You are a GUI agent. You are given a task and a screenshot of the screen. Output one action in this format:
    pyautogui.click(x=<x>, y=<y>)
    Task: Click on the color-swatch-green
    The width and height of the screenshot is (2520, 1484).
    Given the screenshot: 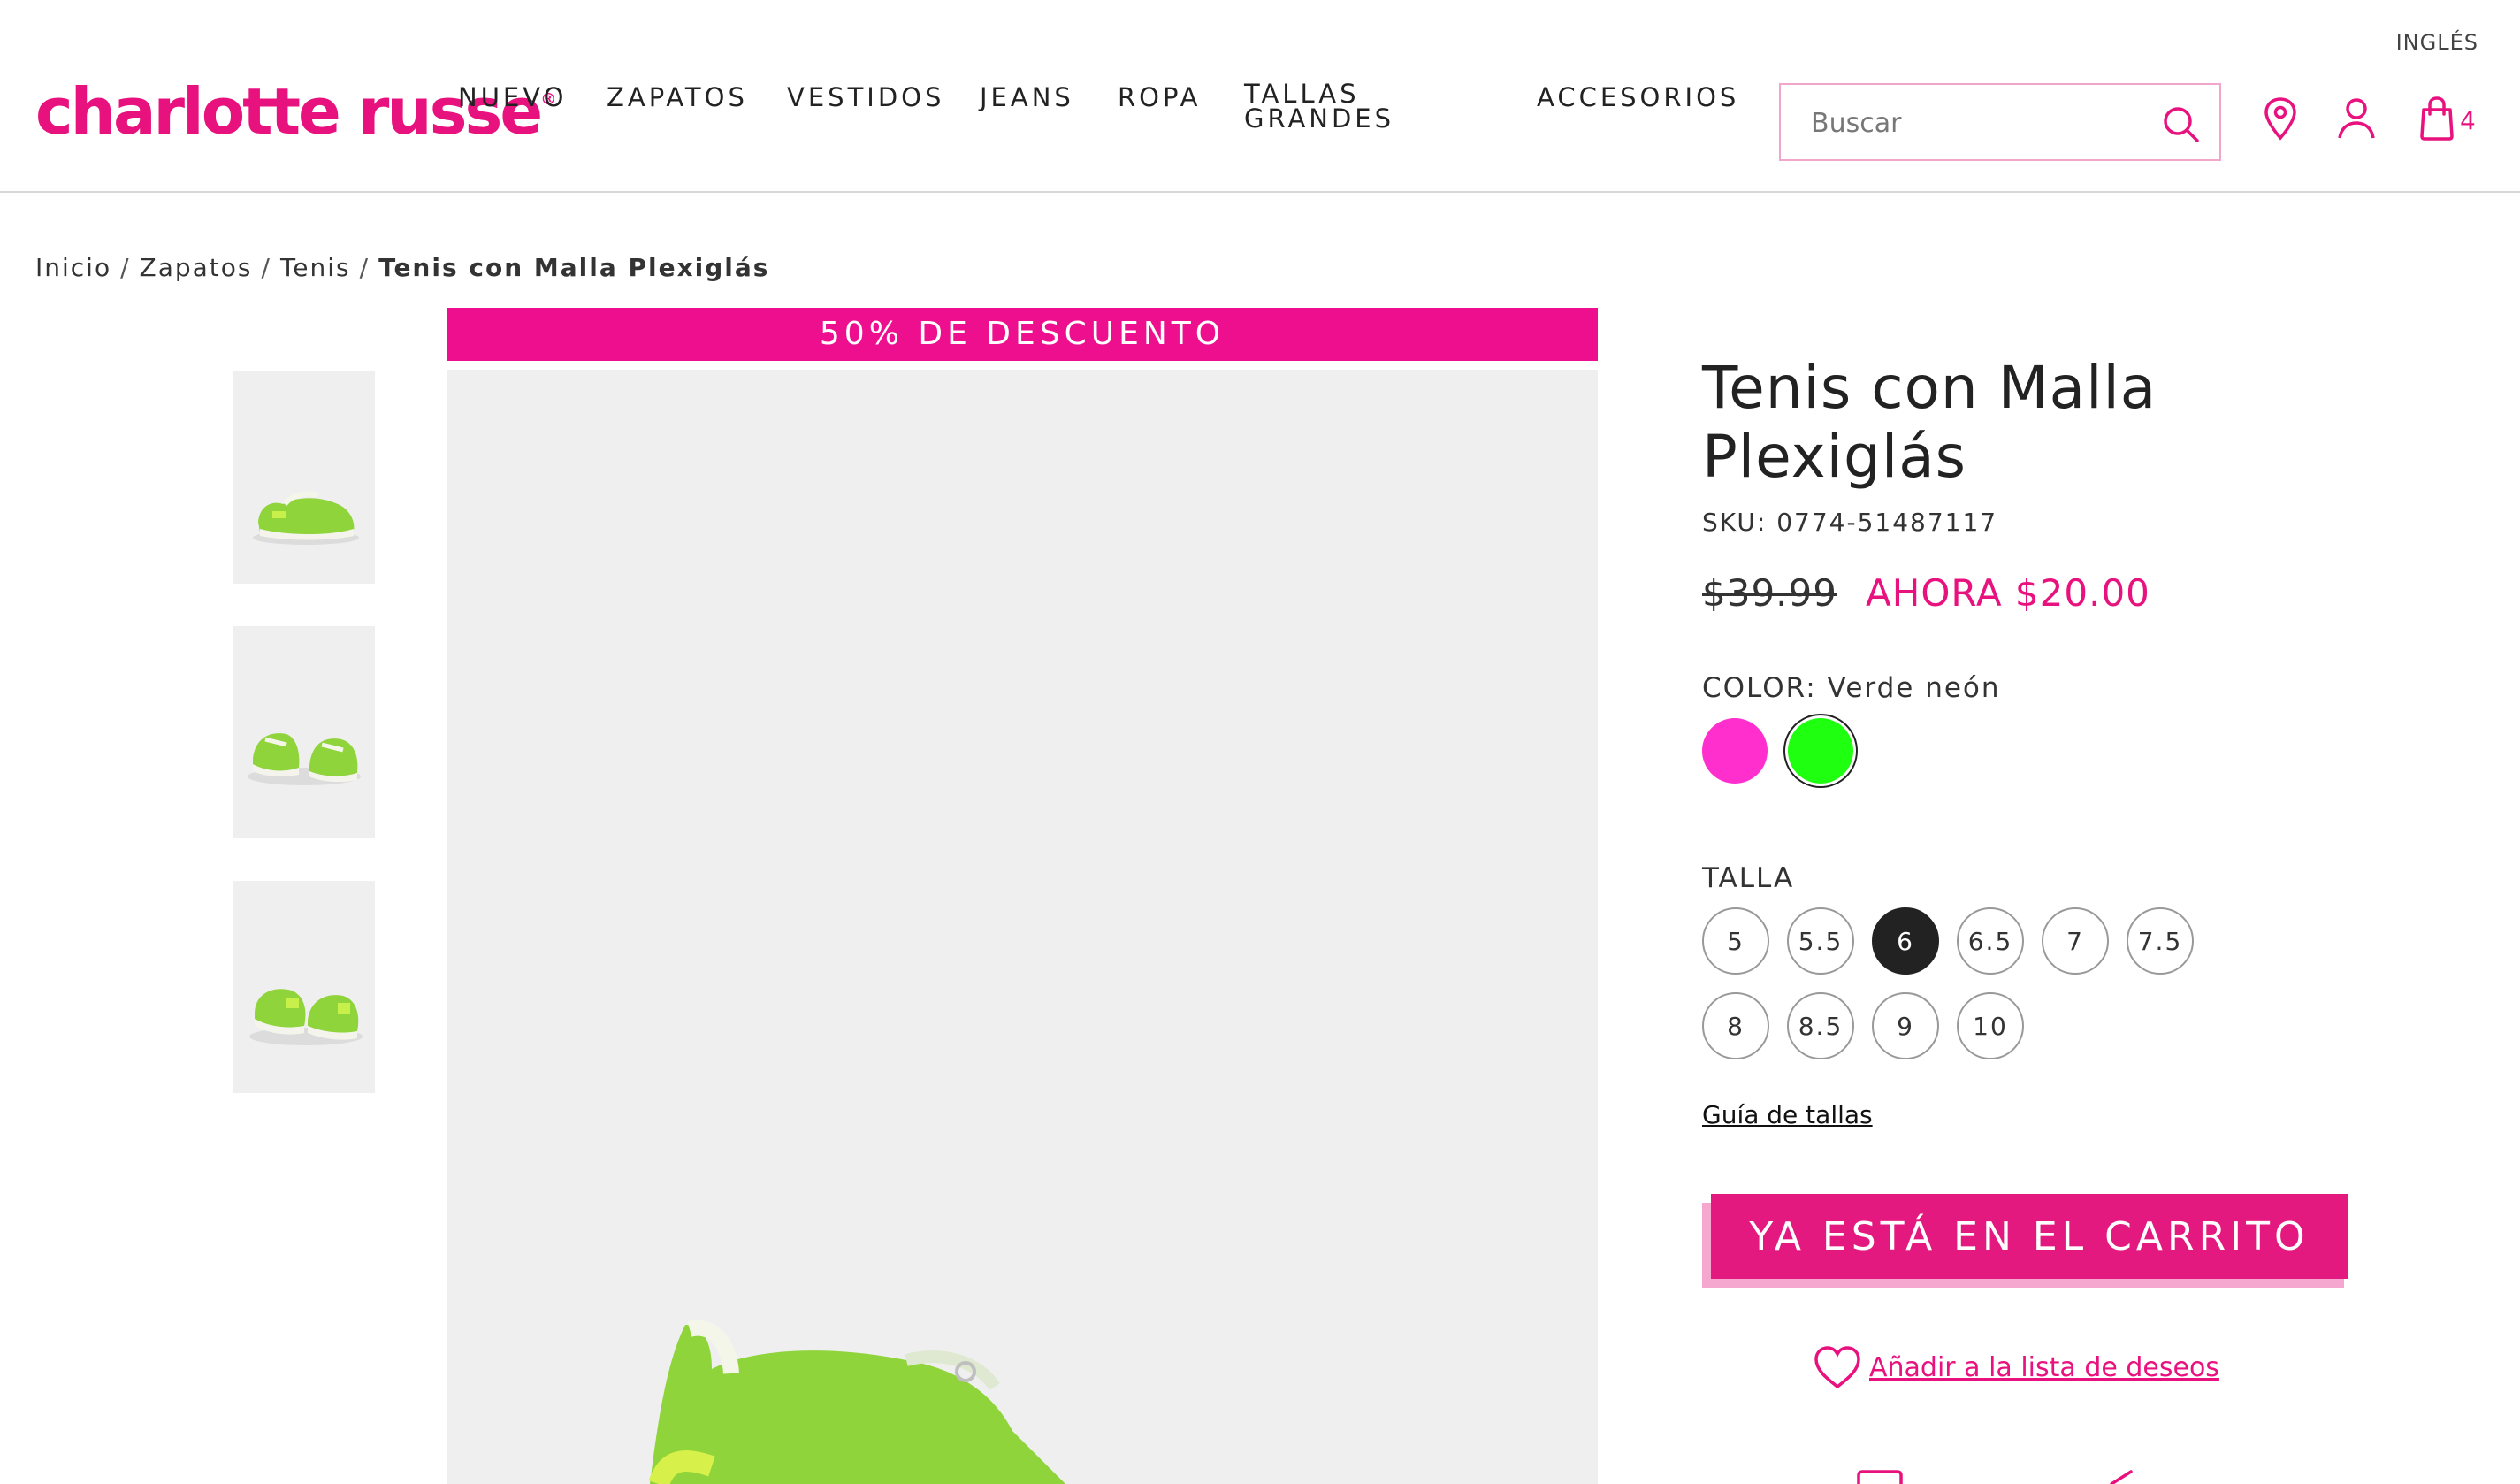 What is the action you would take?
    pyautogui.click(x=1820, y=751)
    